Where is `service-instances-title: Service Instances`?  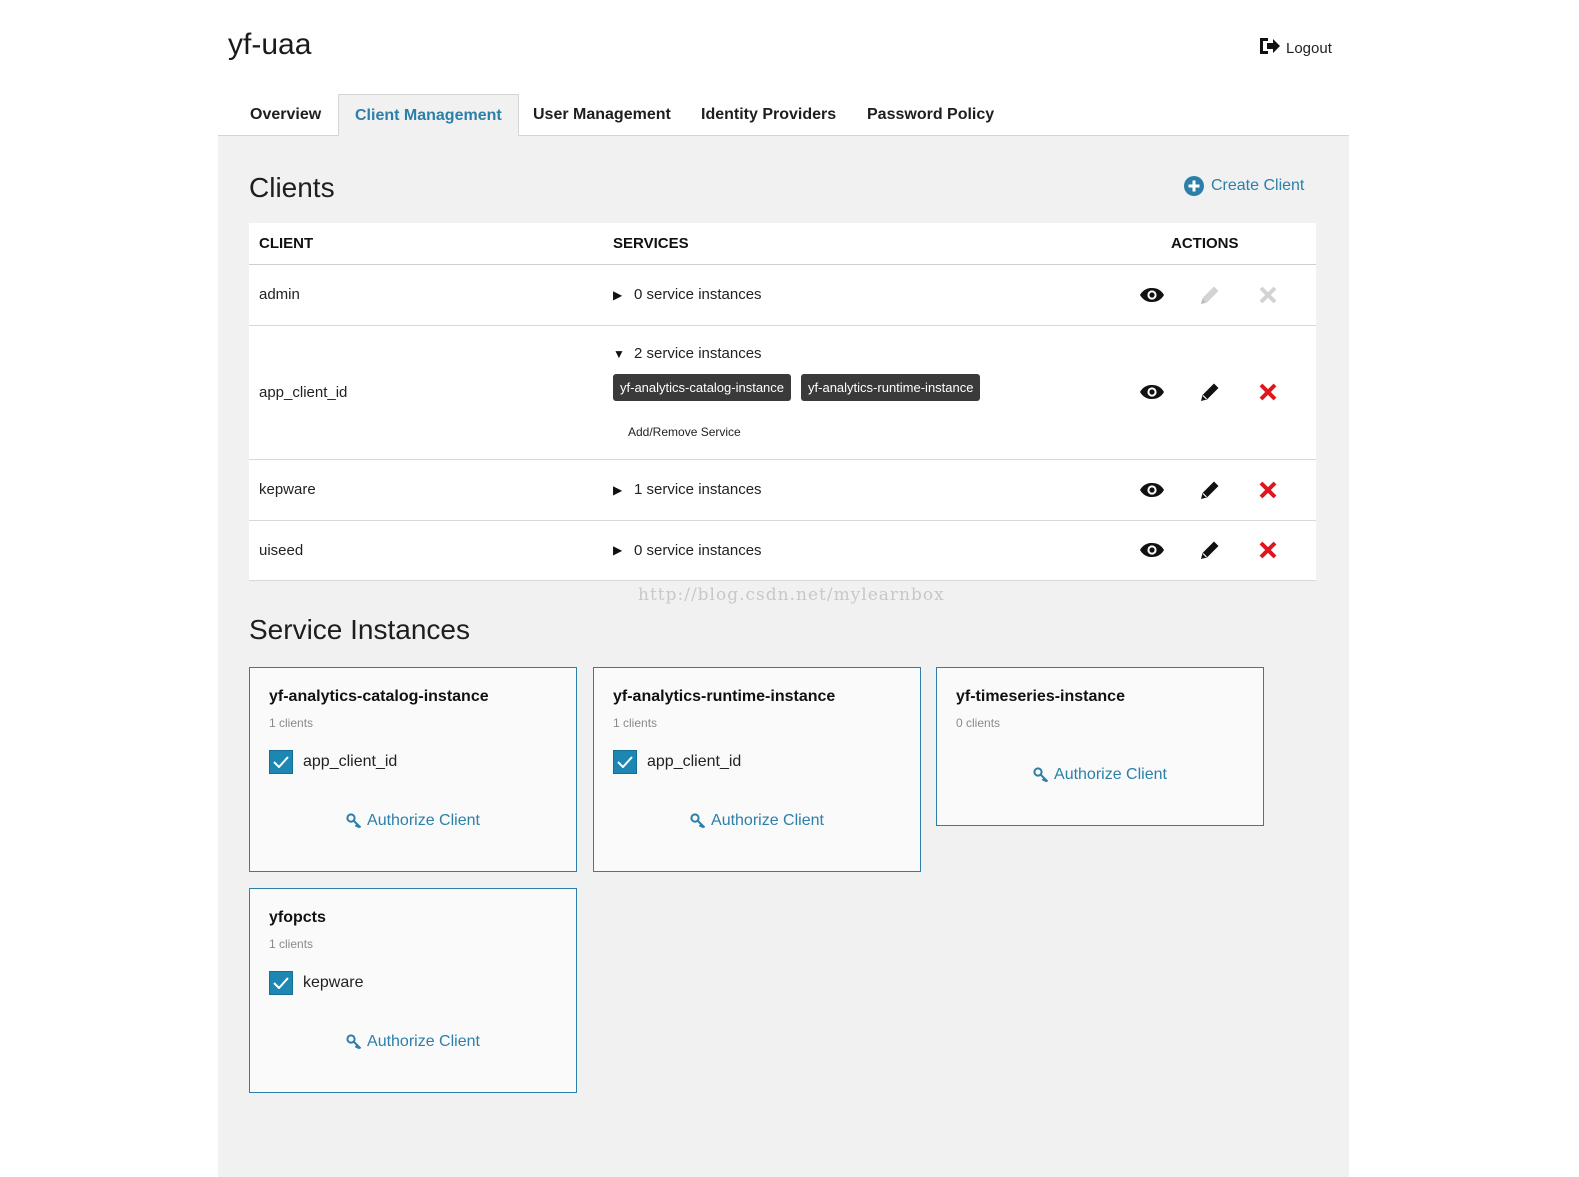
service-instances-title: Service Instances is located at coordinates (359, 629).